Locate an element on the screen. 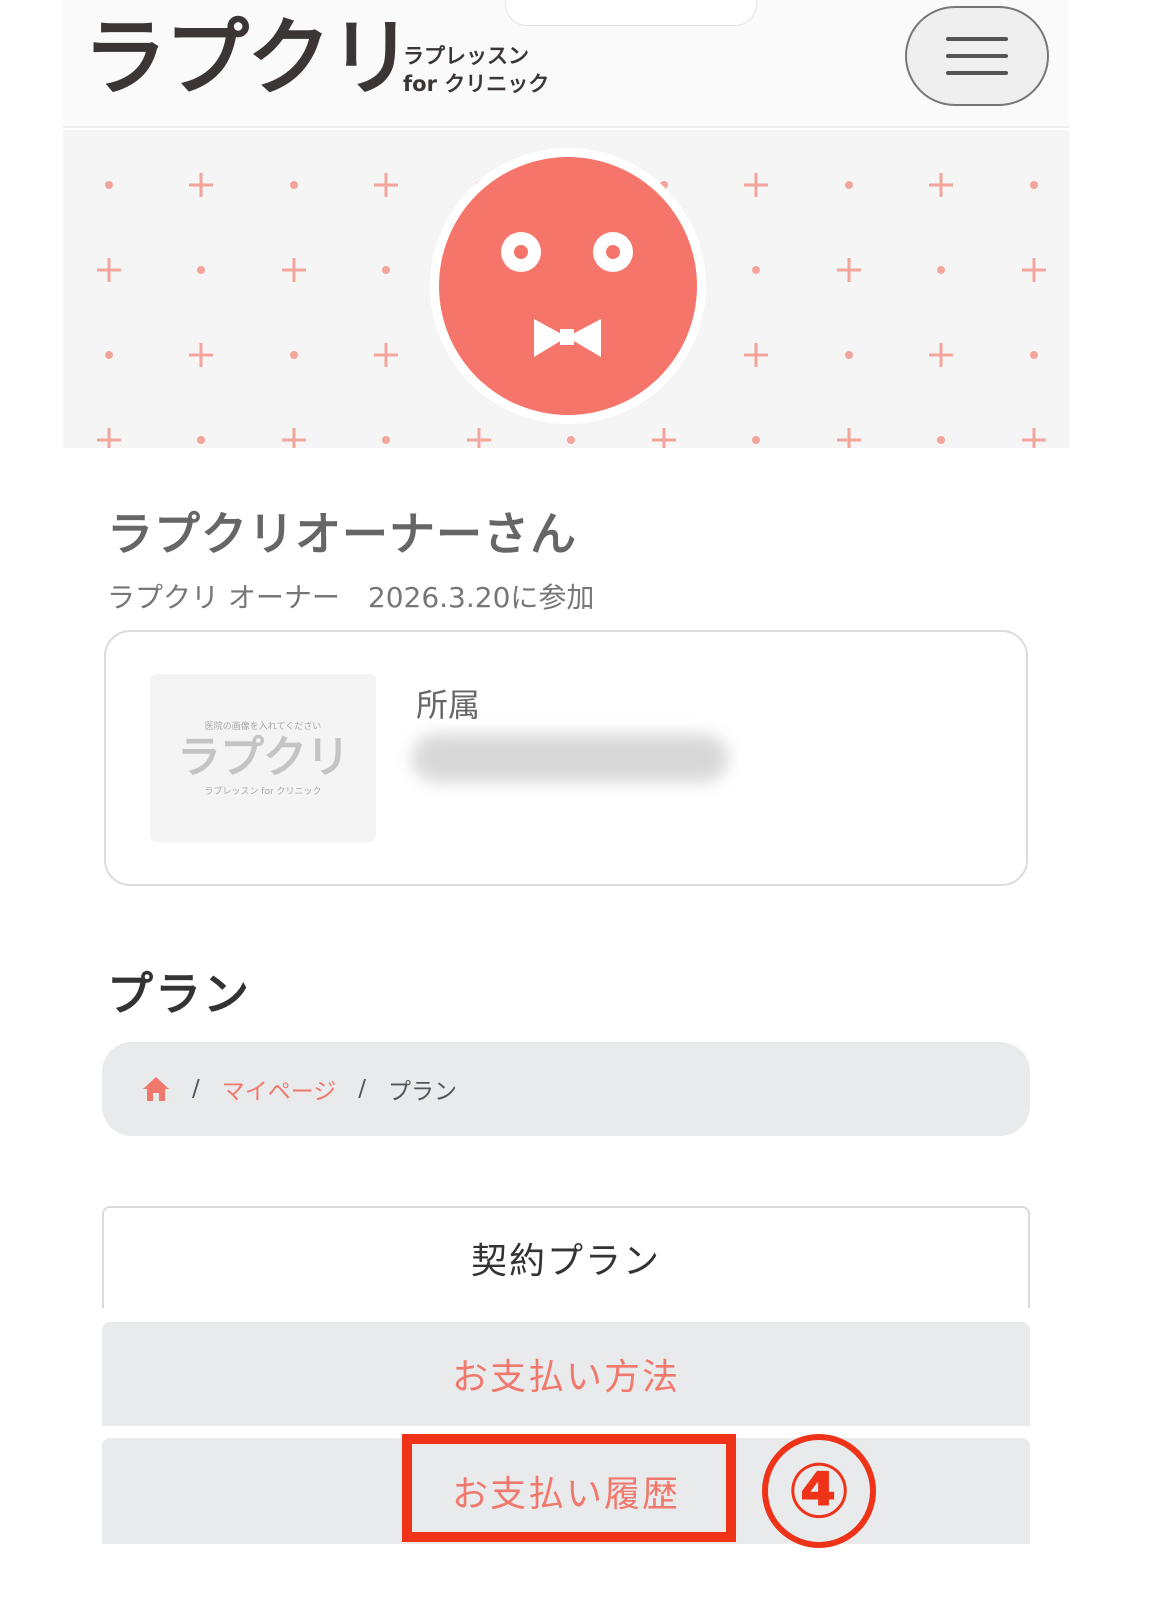  user-meta: ラプクリ オーナー 2026.3.20に参加 is located at coordinates (351, 597).